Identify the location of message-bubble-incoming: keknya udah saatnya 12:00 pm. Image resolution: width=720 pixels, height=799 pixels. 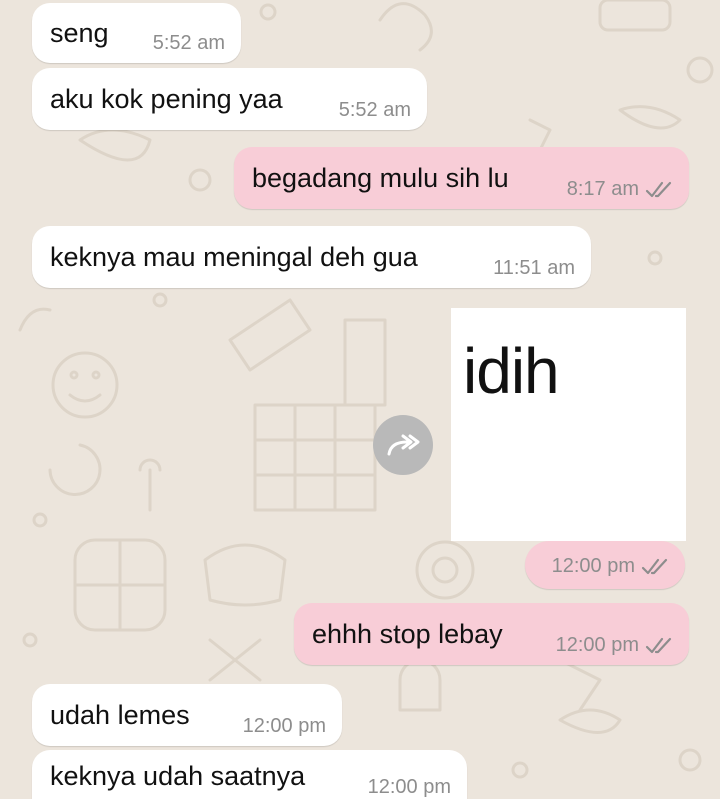
(249, 774).